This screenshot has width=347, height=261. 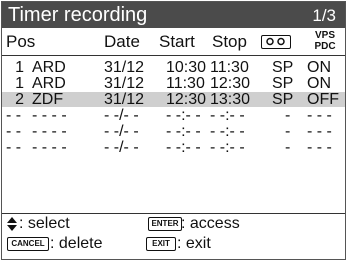 I want to click on timer-row: 1 ARD 31/12 10:30 11:30 SP ON, so click(x=173, y=67).